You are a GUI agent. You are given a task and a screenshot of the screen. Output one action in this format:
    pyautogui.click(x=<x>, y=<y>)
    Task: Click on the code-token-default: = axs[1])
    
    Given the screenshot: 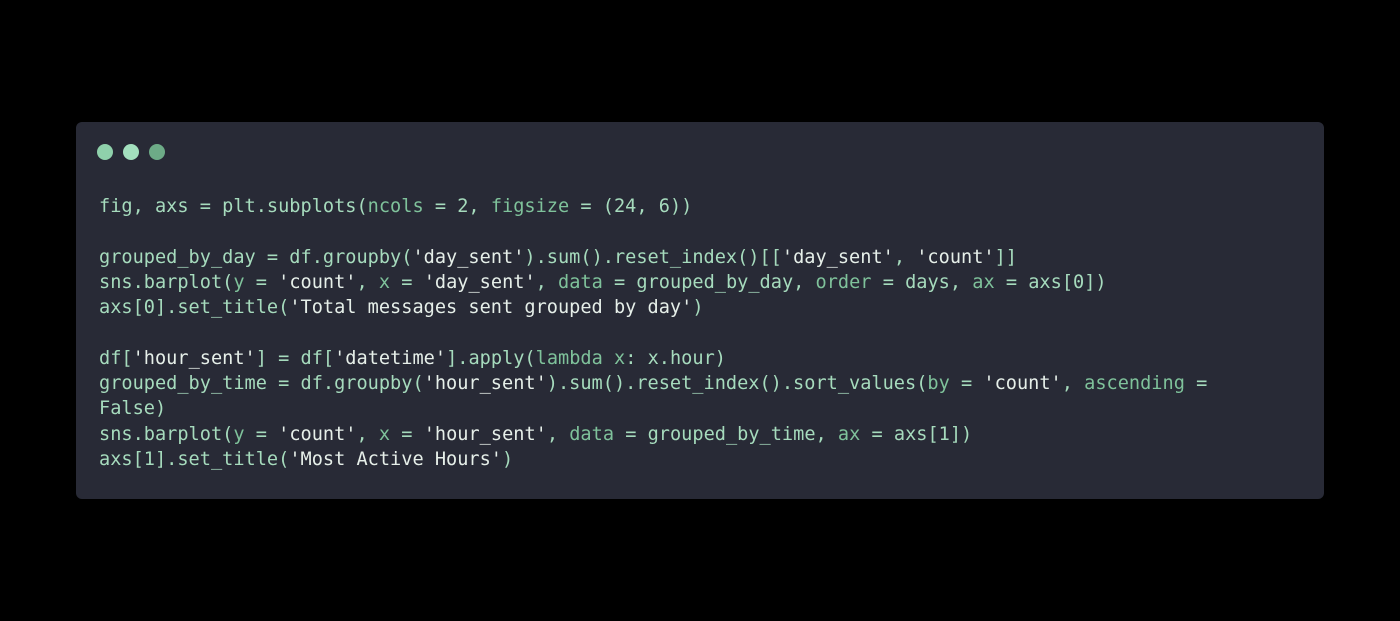 What is the action you would take?
    pyautogui.click(x=916, y=434)
    